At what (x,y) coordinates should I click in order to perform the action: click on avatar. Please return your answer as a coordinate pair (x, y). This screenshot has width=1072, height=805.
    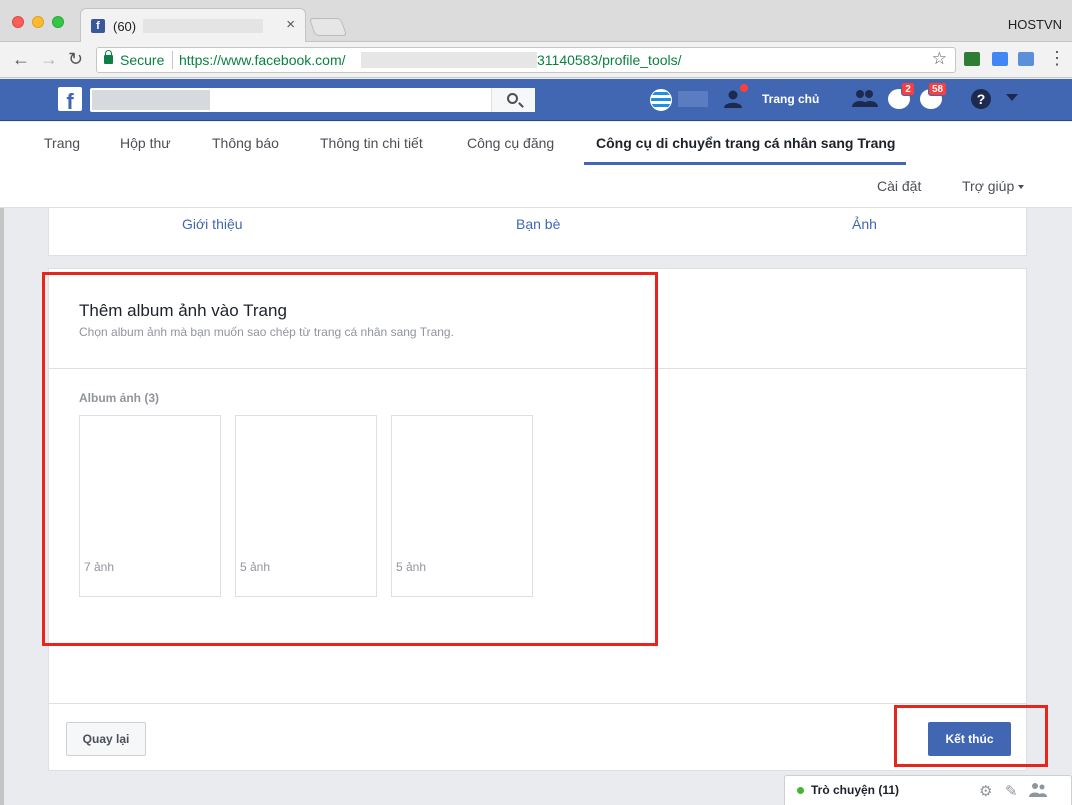
    Looking at the image, I should click on (661, 100).